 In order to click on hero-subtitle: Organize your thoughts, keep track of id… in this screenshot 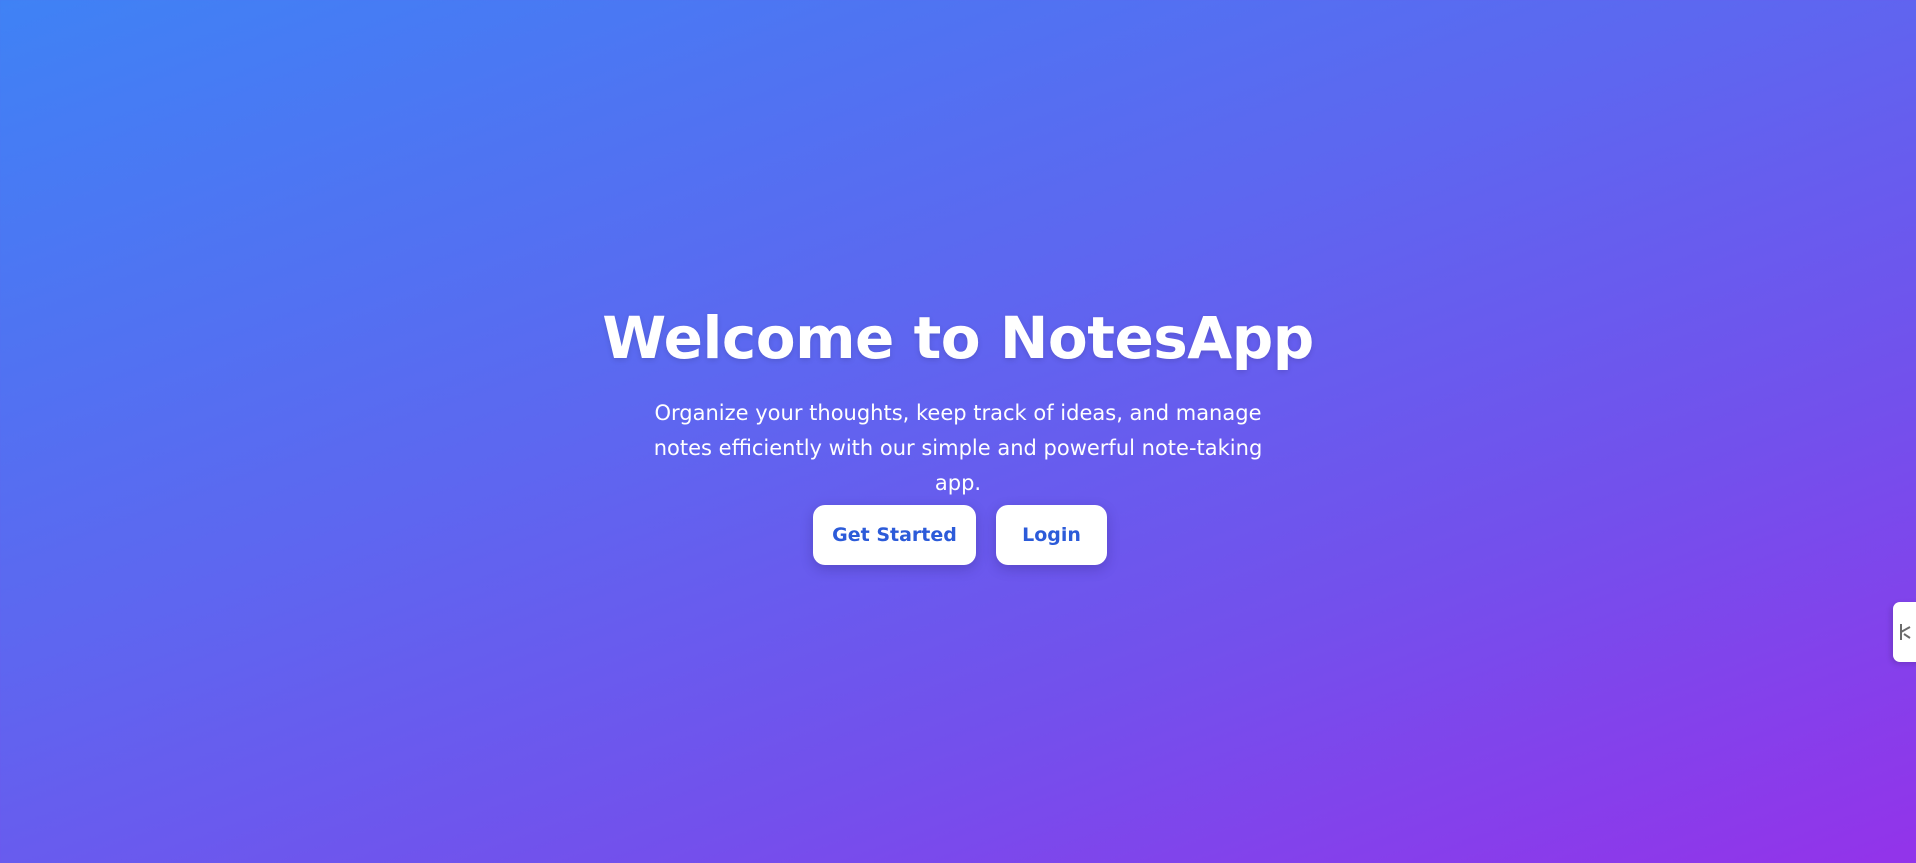, I will do `click(958, 448)`.